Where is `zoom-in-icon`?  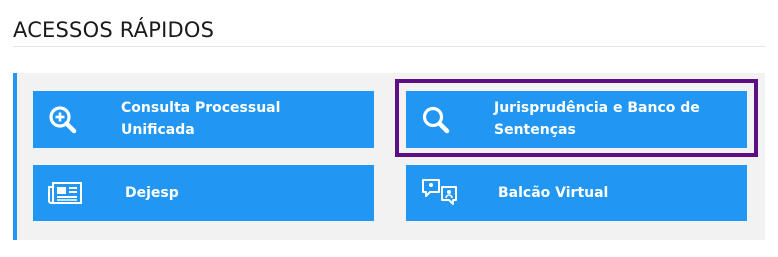 zoom-in-icon is located at coordinates (63, 120).